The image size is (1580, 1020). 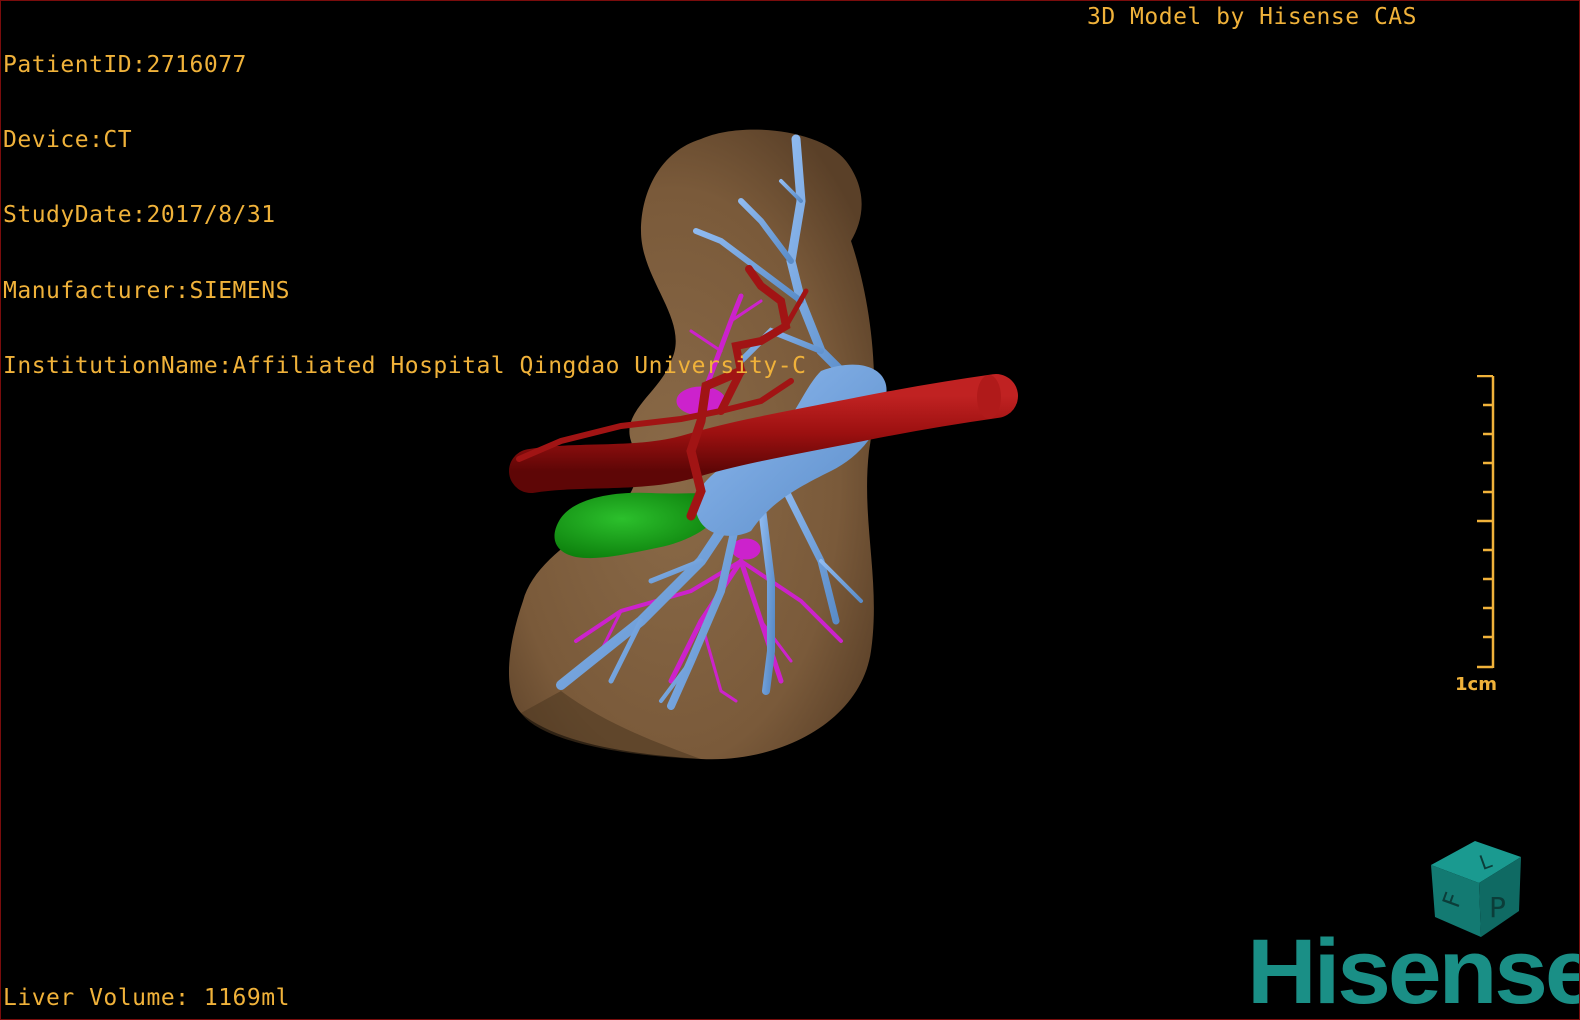 What do you see at coordinates (1413, 970) in the screenshot?
I see `hisense-logo: Hisense` at bounding box center [1413, 970].